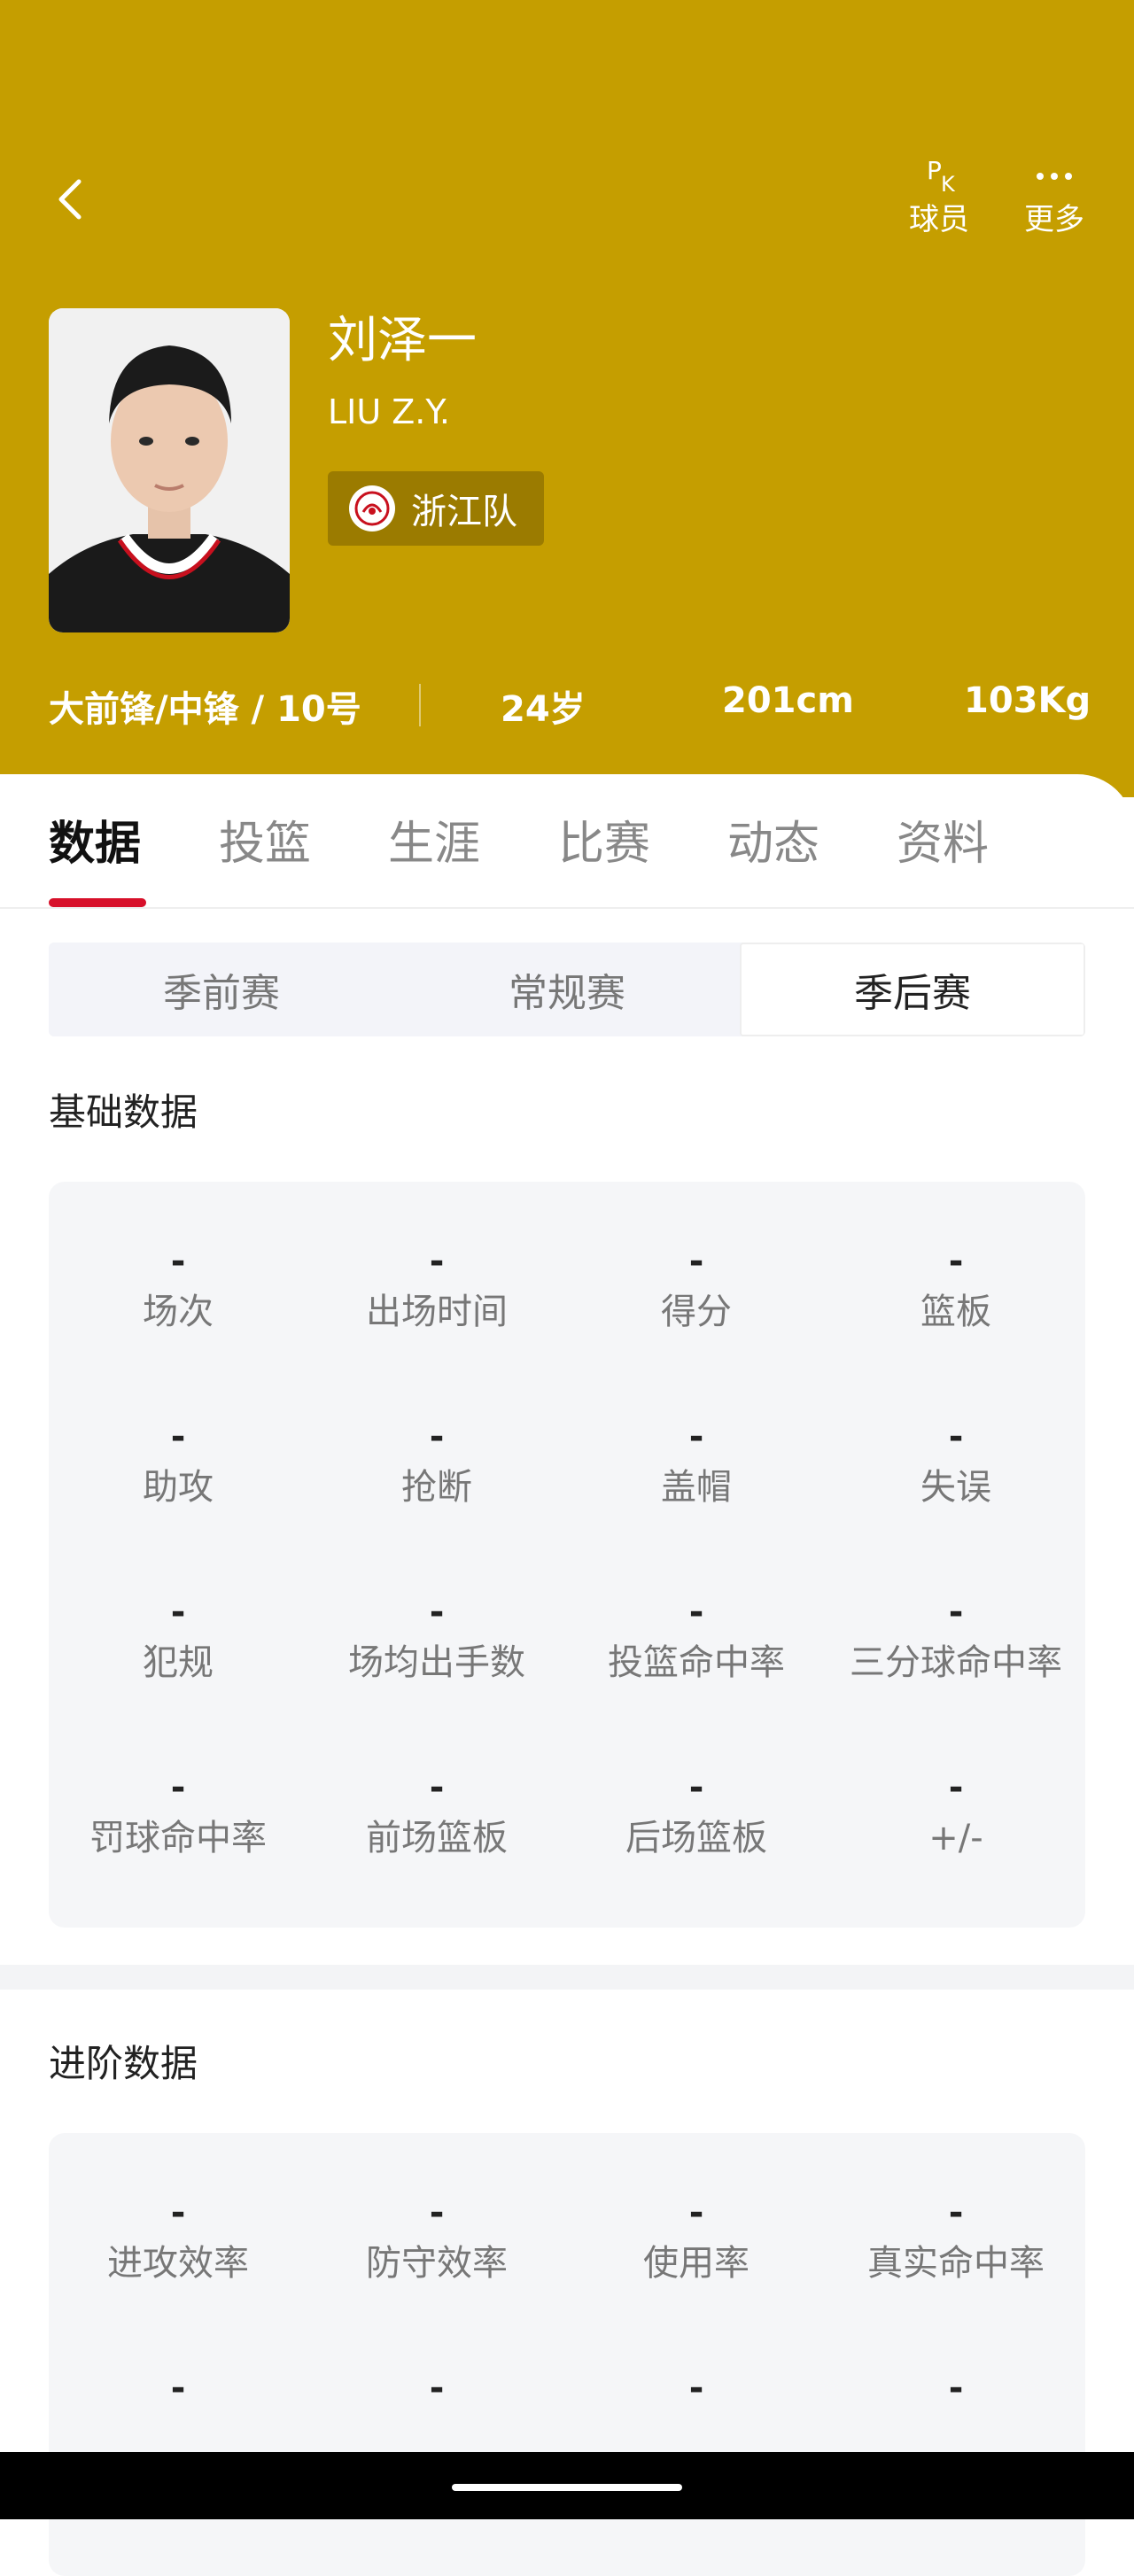  Describe the element at coordinates (788, 700) in the screenshot. I see `player-height: 201cm` at that location.